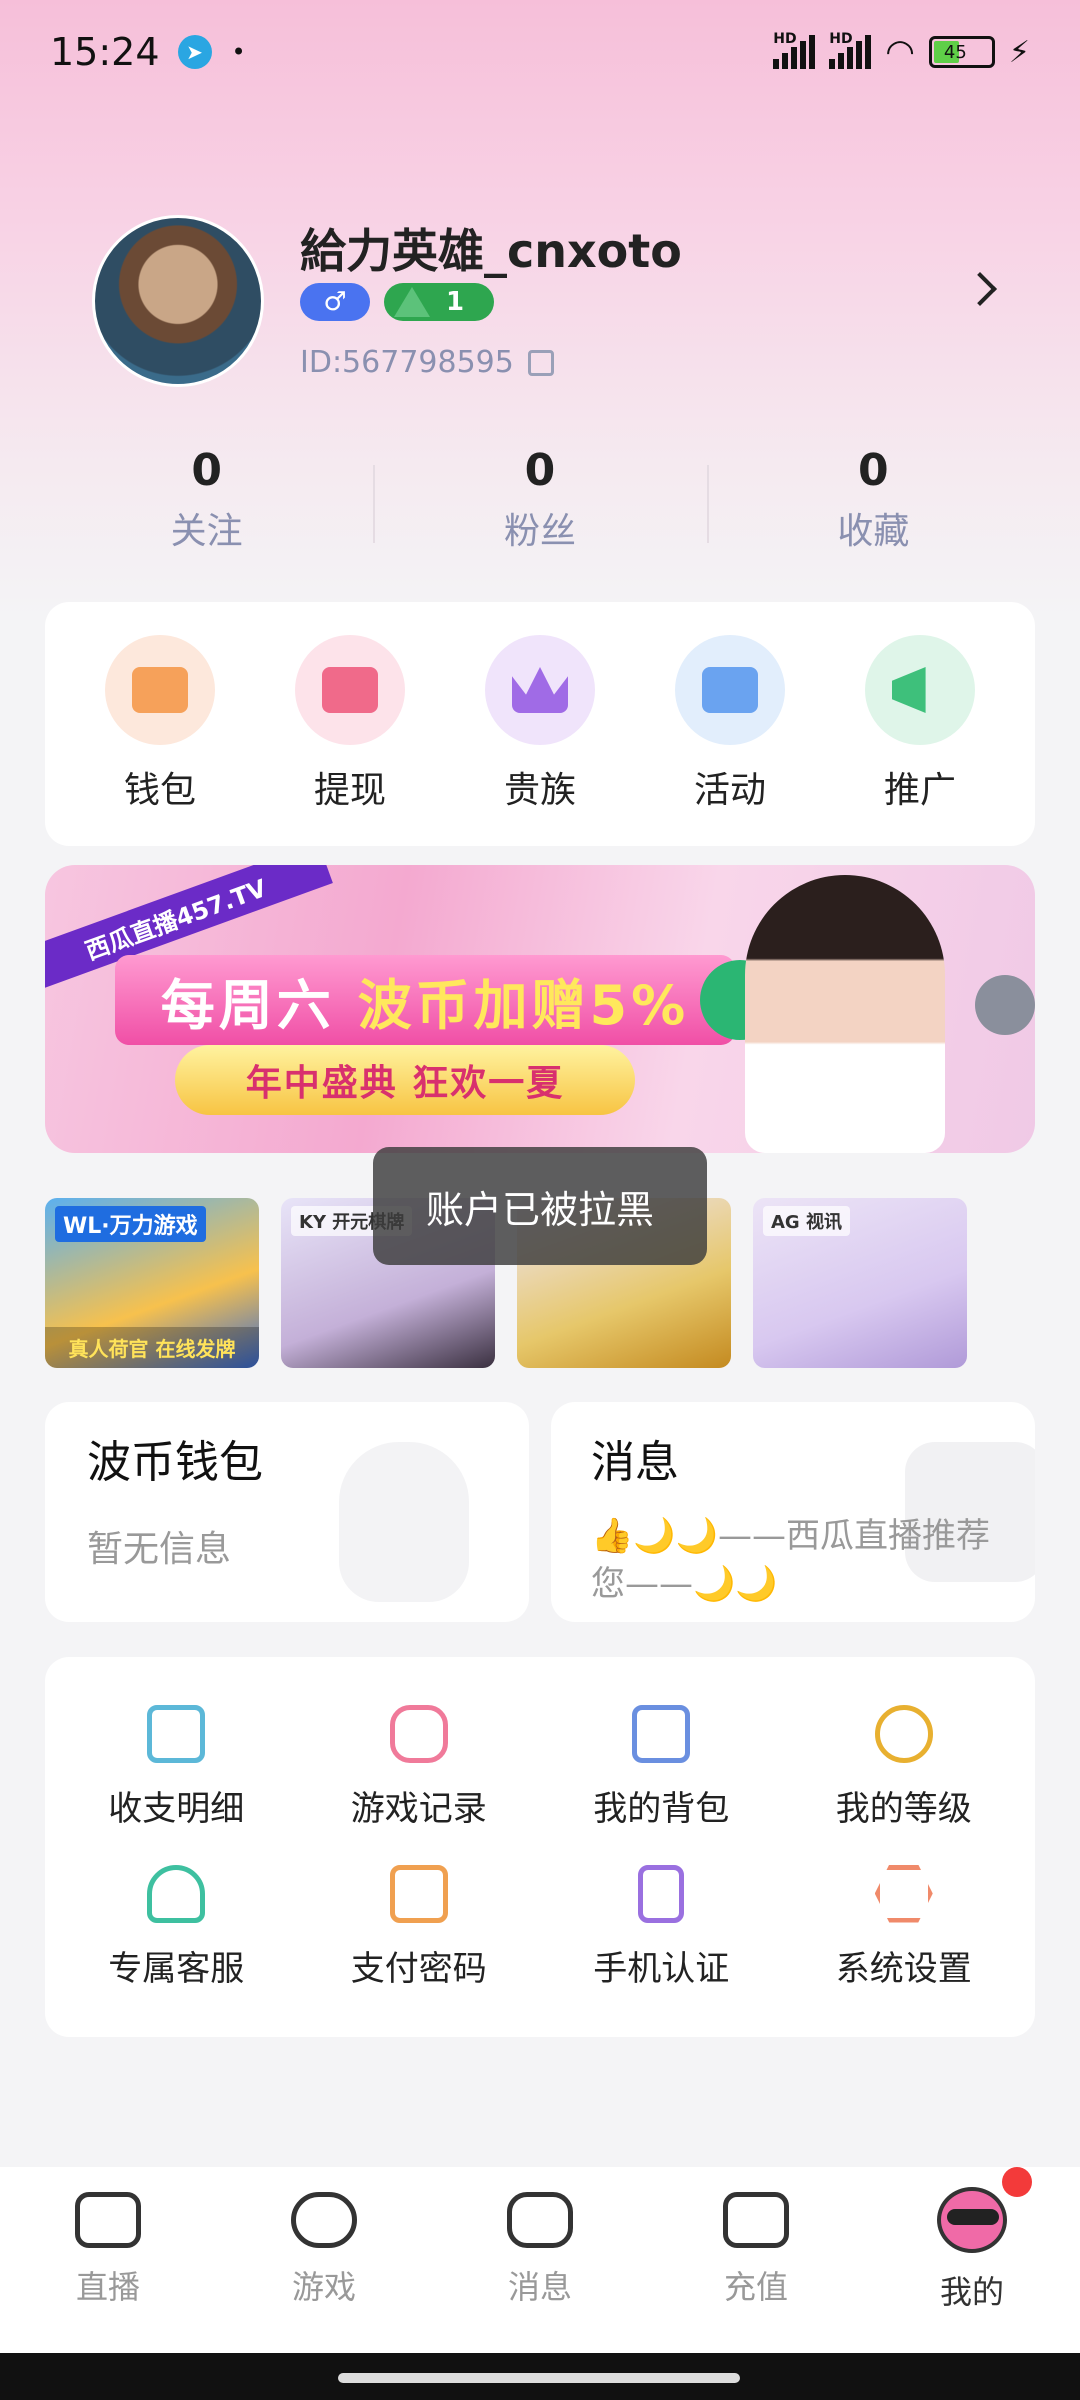 The height and width of the screenshot is (2400, 1080). Describe the element at coordinates (160, 690) in the screenshot. I see `wallet-icon` at that location.